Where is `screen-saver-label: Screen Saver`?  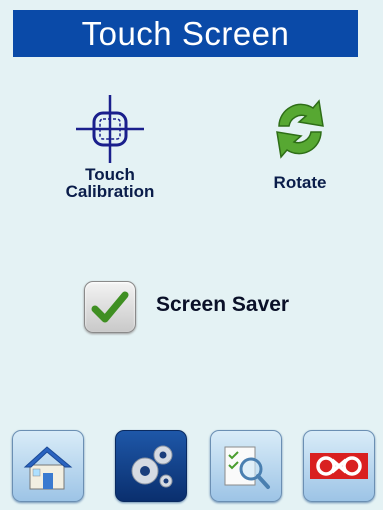
screen-saver-label: Screen Saver is located at coordinates (223, 304).